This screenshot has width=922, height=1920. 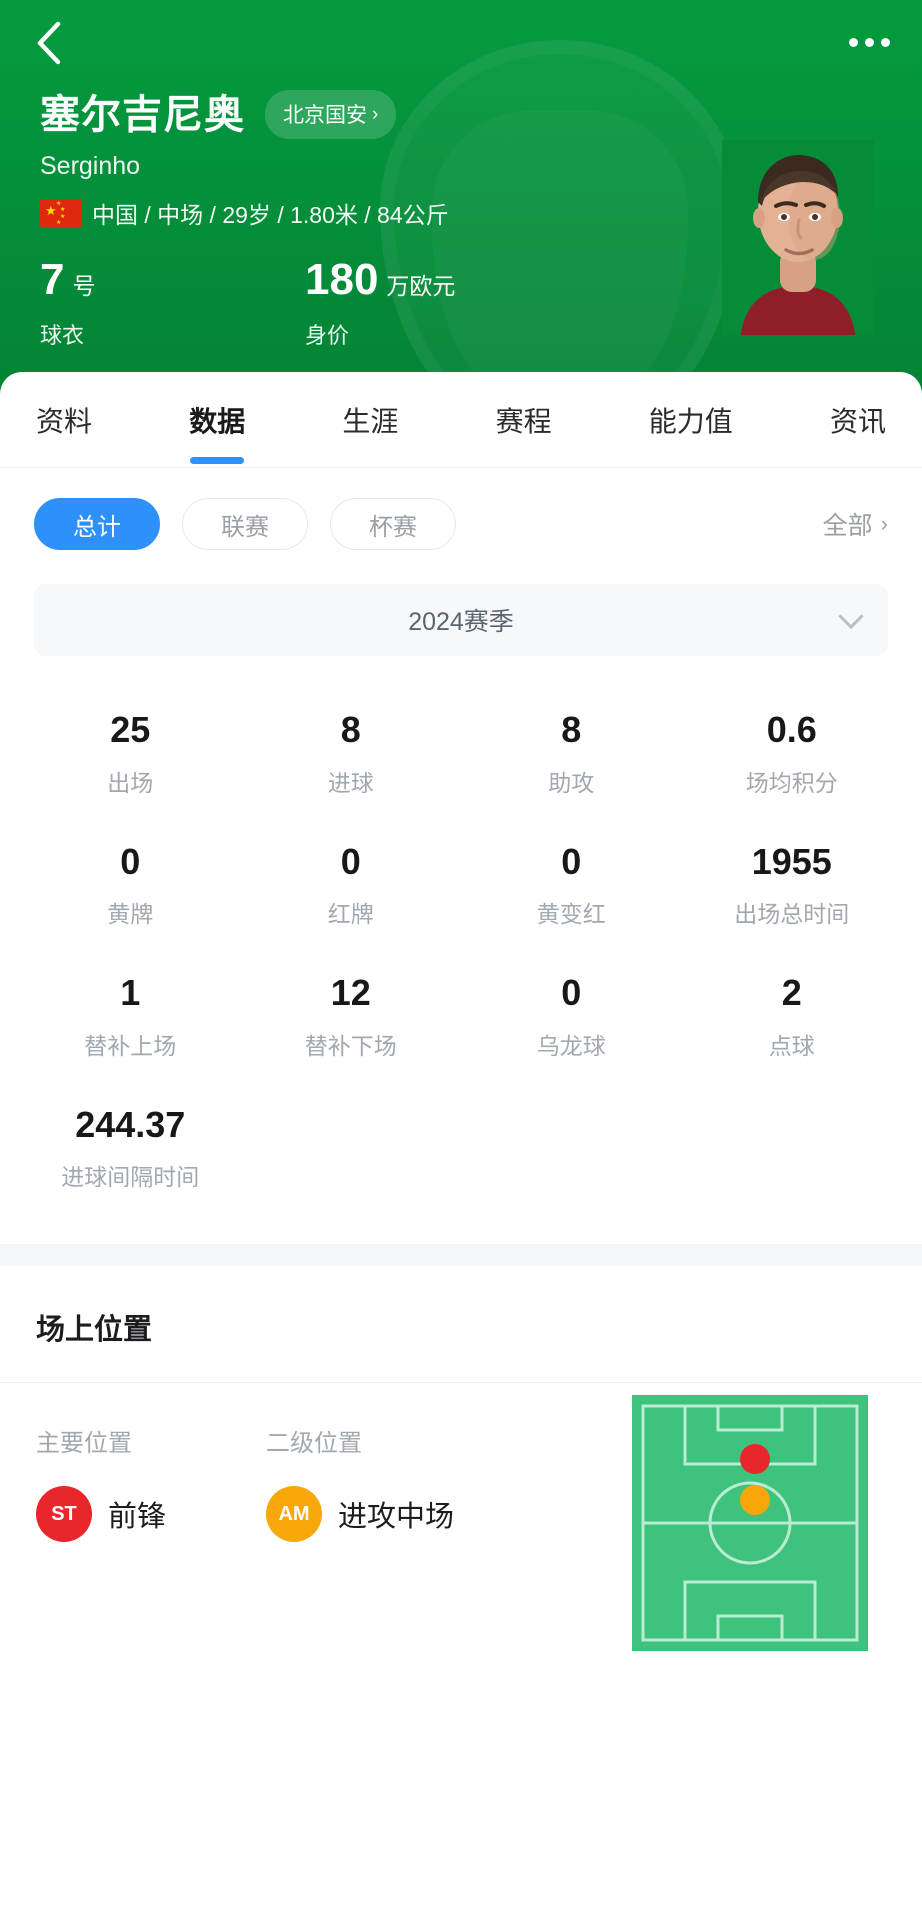 What do you see at coordinates (245, 527) in the screenshot?
I see `filter-chip-label: 联赛` at bounding box center [245, 527].